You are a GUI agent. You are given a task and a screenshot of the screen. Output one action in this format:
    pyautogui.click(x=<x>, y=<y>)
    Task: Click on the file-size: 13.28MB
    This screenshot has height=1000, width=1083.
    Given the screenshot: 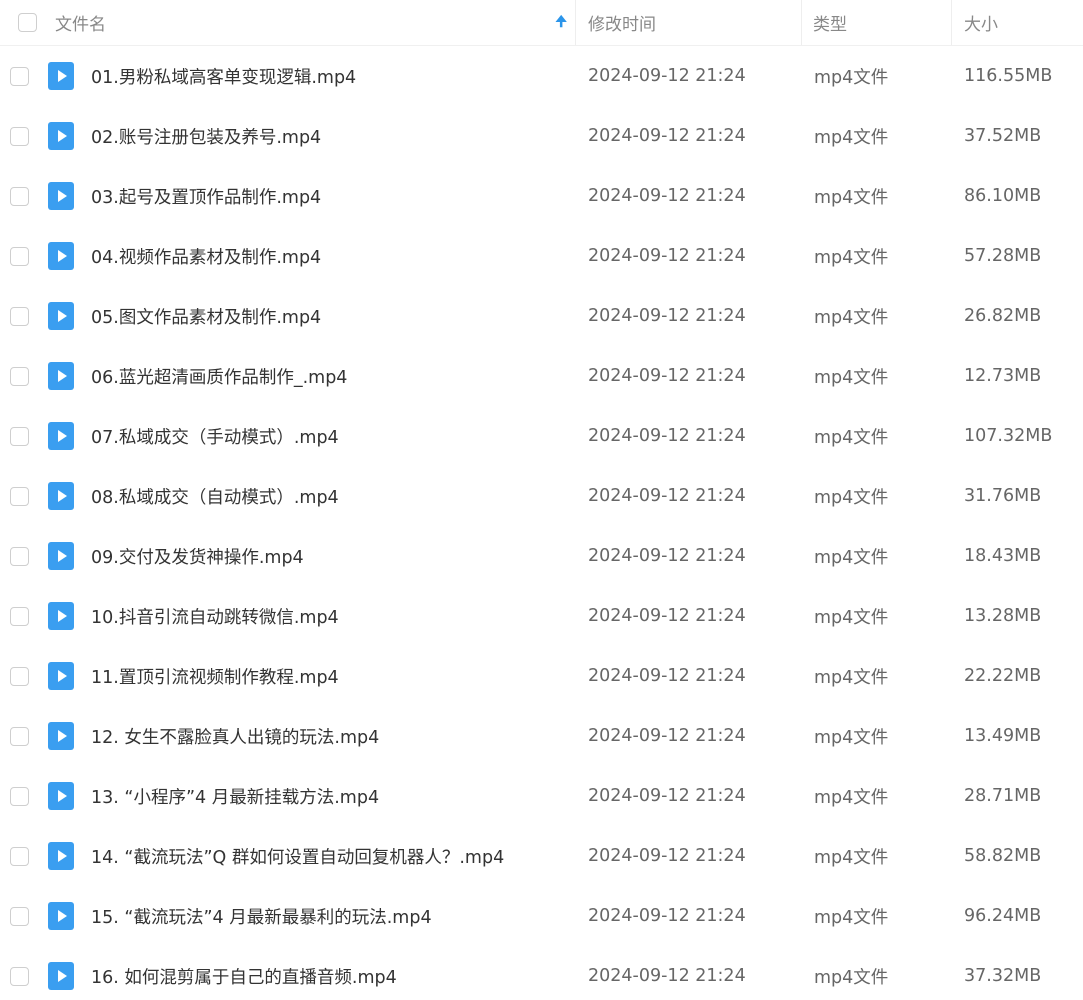 What is the action you would take?
    pyautogui.click(x=1003, y=616)
    